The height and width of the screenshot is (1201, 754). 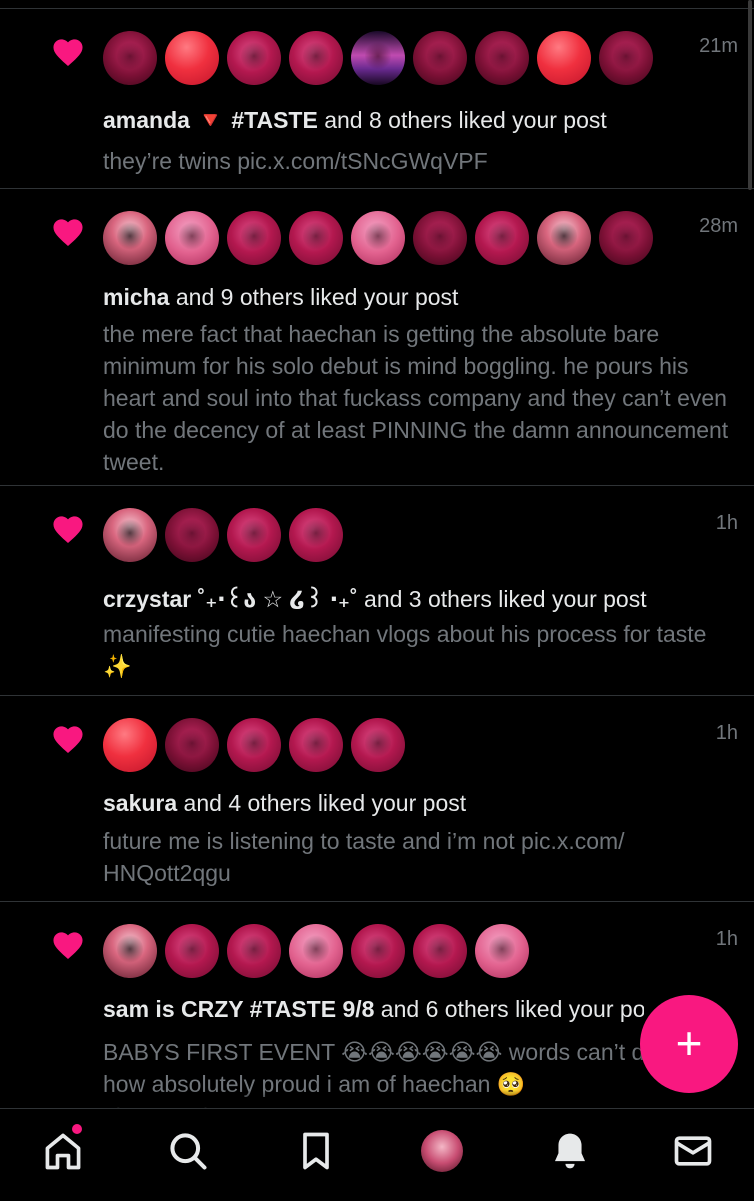 What do you see at coordinates (322, 803) in the screenshot?
I see `action-text: and 4 others liked your post` at bounding box center [322, 803].